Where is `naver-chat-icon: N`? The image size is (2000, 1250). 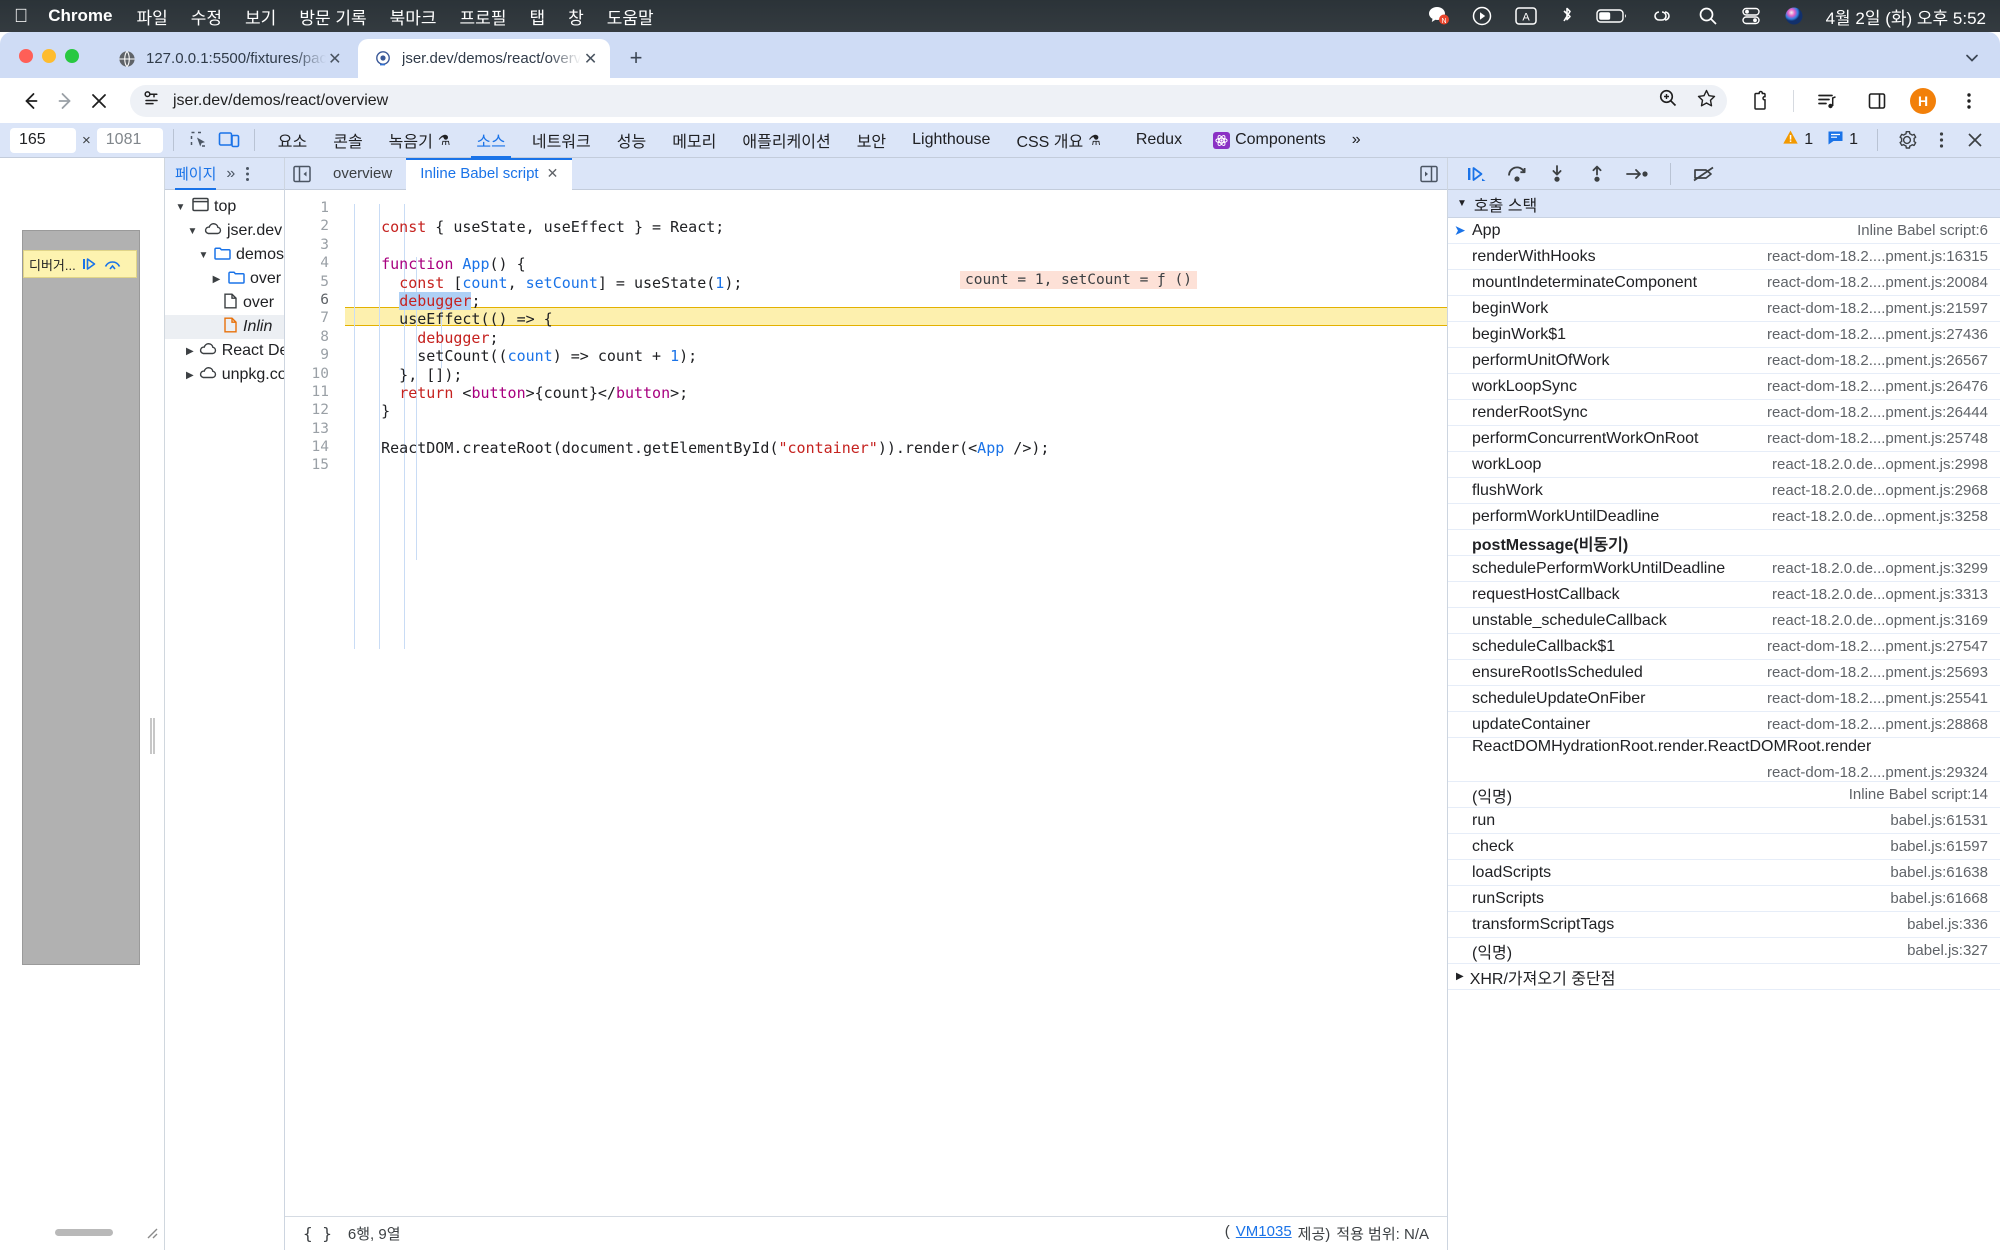
naver-chat-icon: N is located at coordinates (1439, 16).